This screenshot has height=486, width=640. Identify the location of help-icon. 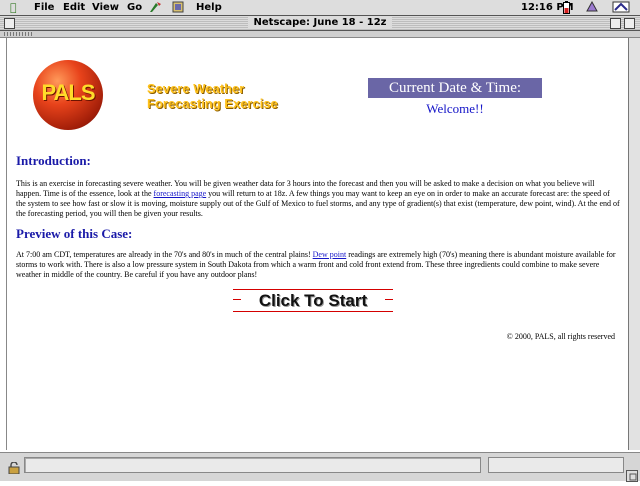
(156, 7).